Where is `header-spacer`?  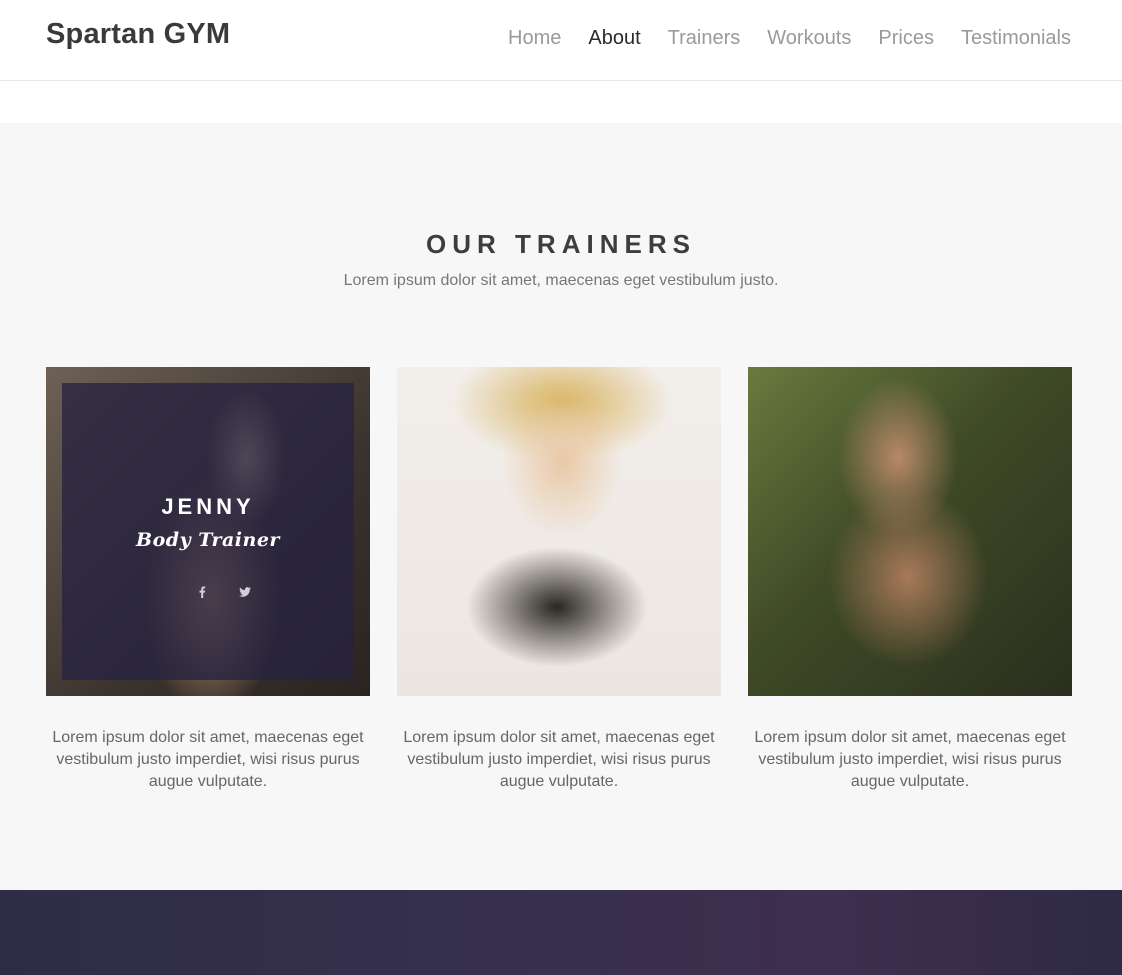
header-spacer is located at coordinates (561, 102).